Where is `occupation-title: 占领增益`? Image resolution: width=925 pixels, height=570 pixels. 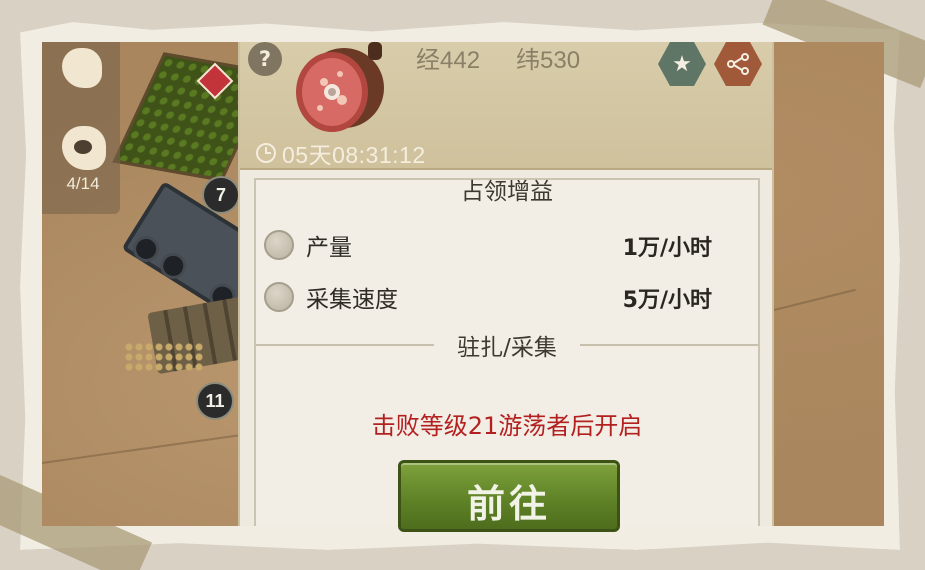
occupation-title: 占领增益 is located at coordinates (507, 192).